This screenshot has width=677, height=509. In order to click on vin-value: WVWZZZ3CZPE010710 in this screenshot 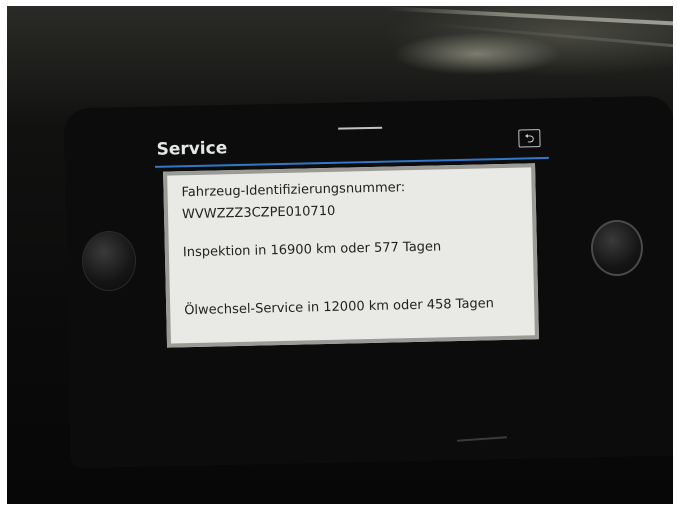, I will do `click(258, 213)`.